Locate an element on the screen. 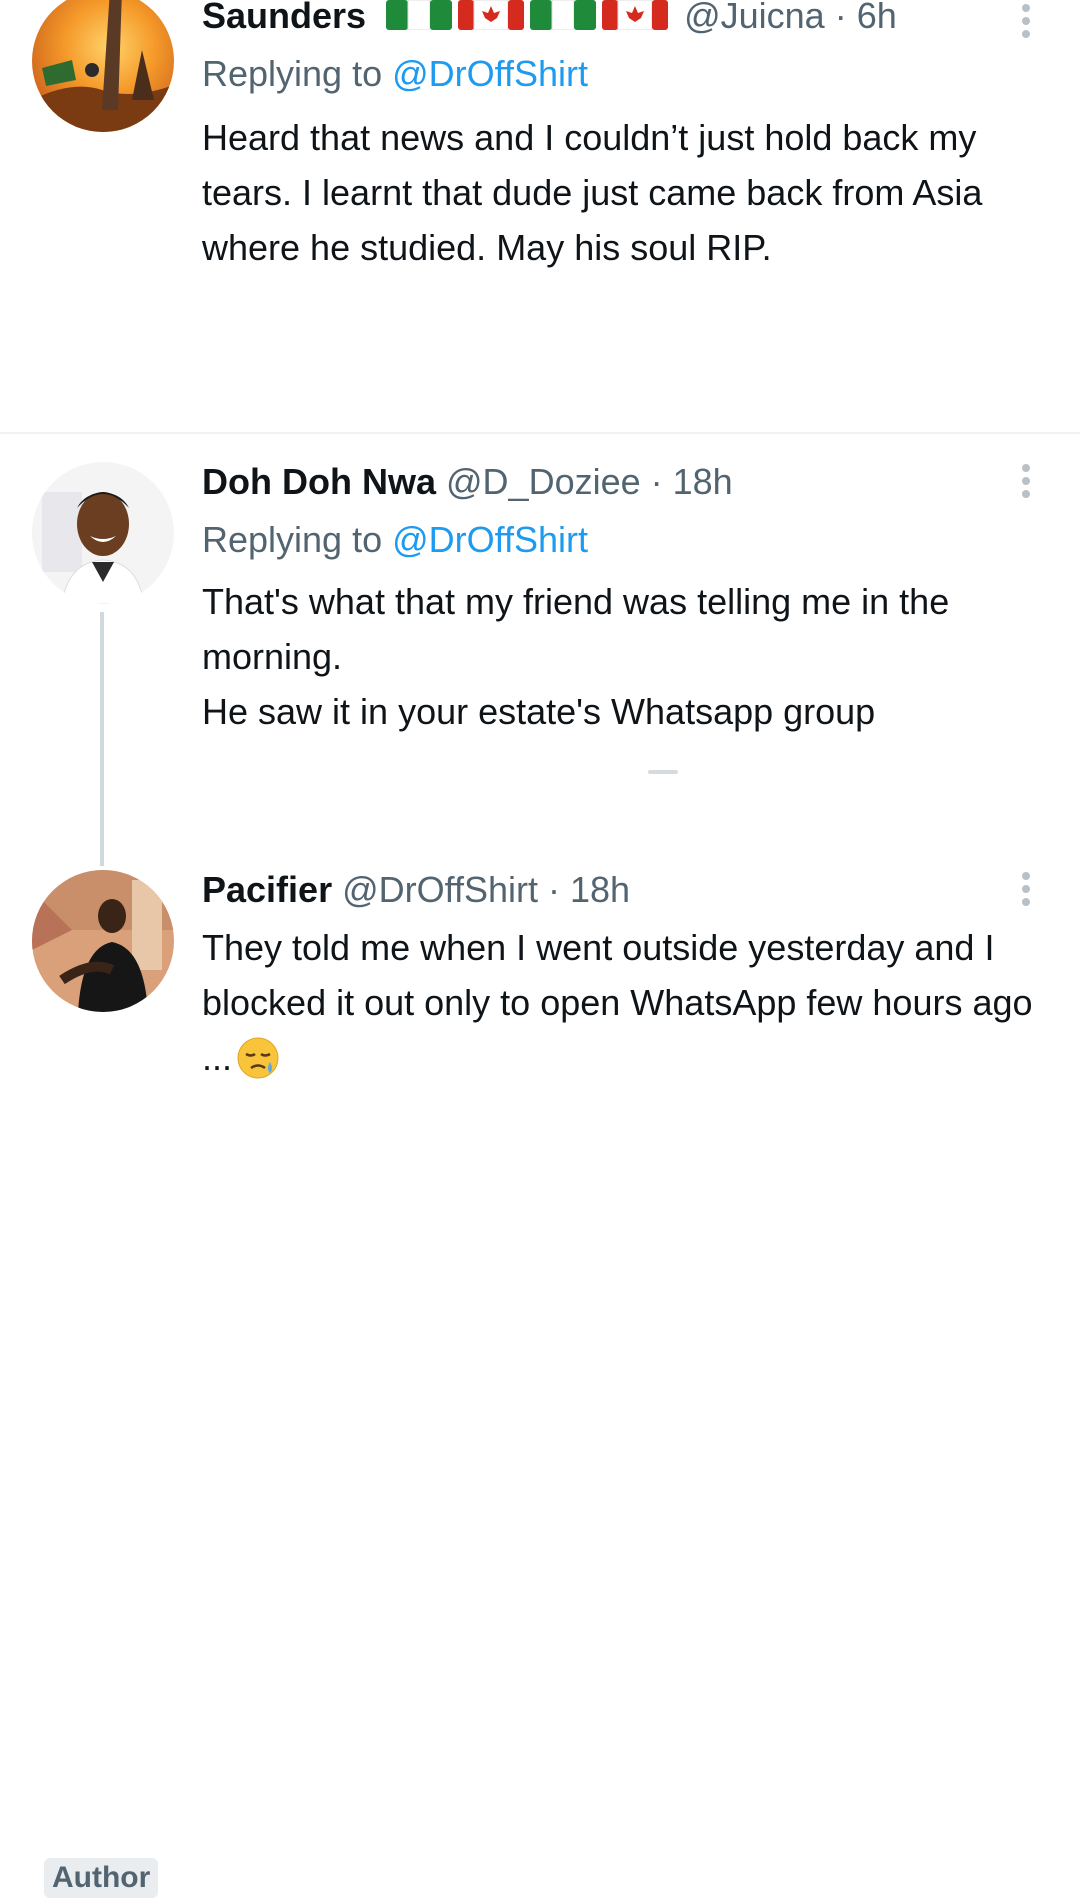  display-name: Saunders is located at coordinates (284, 18).